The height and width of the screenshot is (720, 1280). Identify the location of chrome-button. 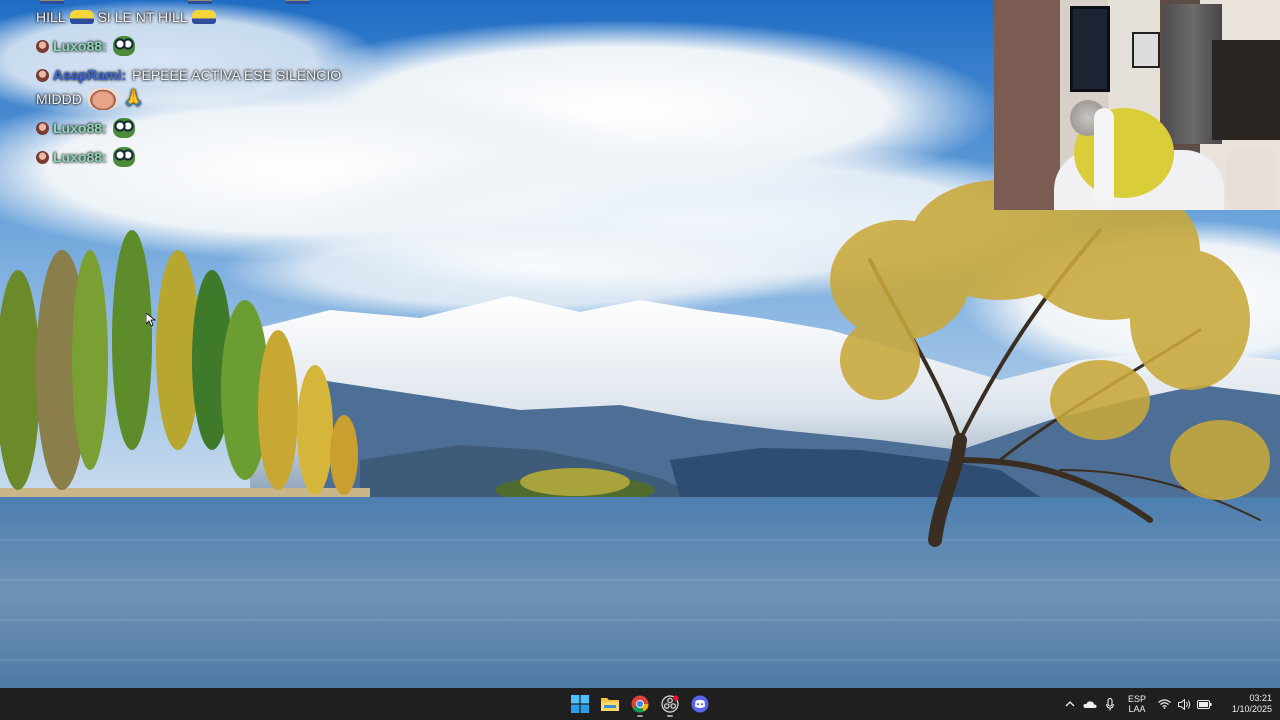
(640, 704).